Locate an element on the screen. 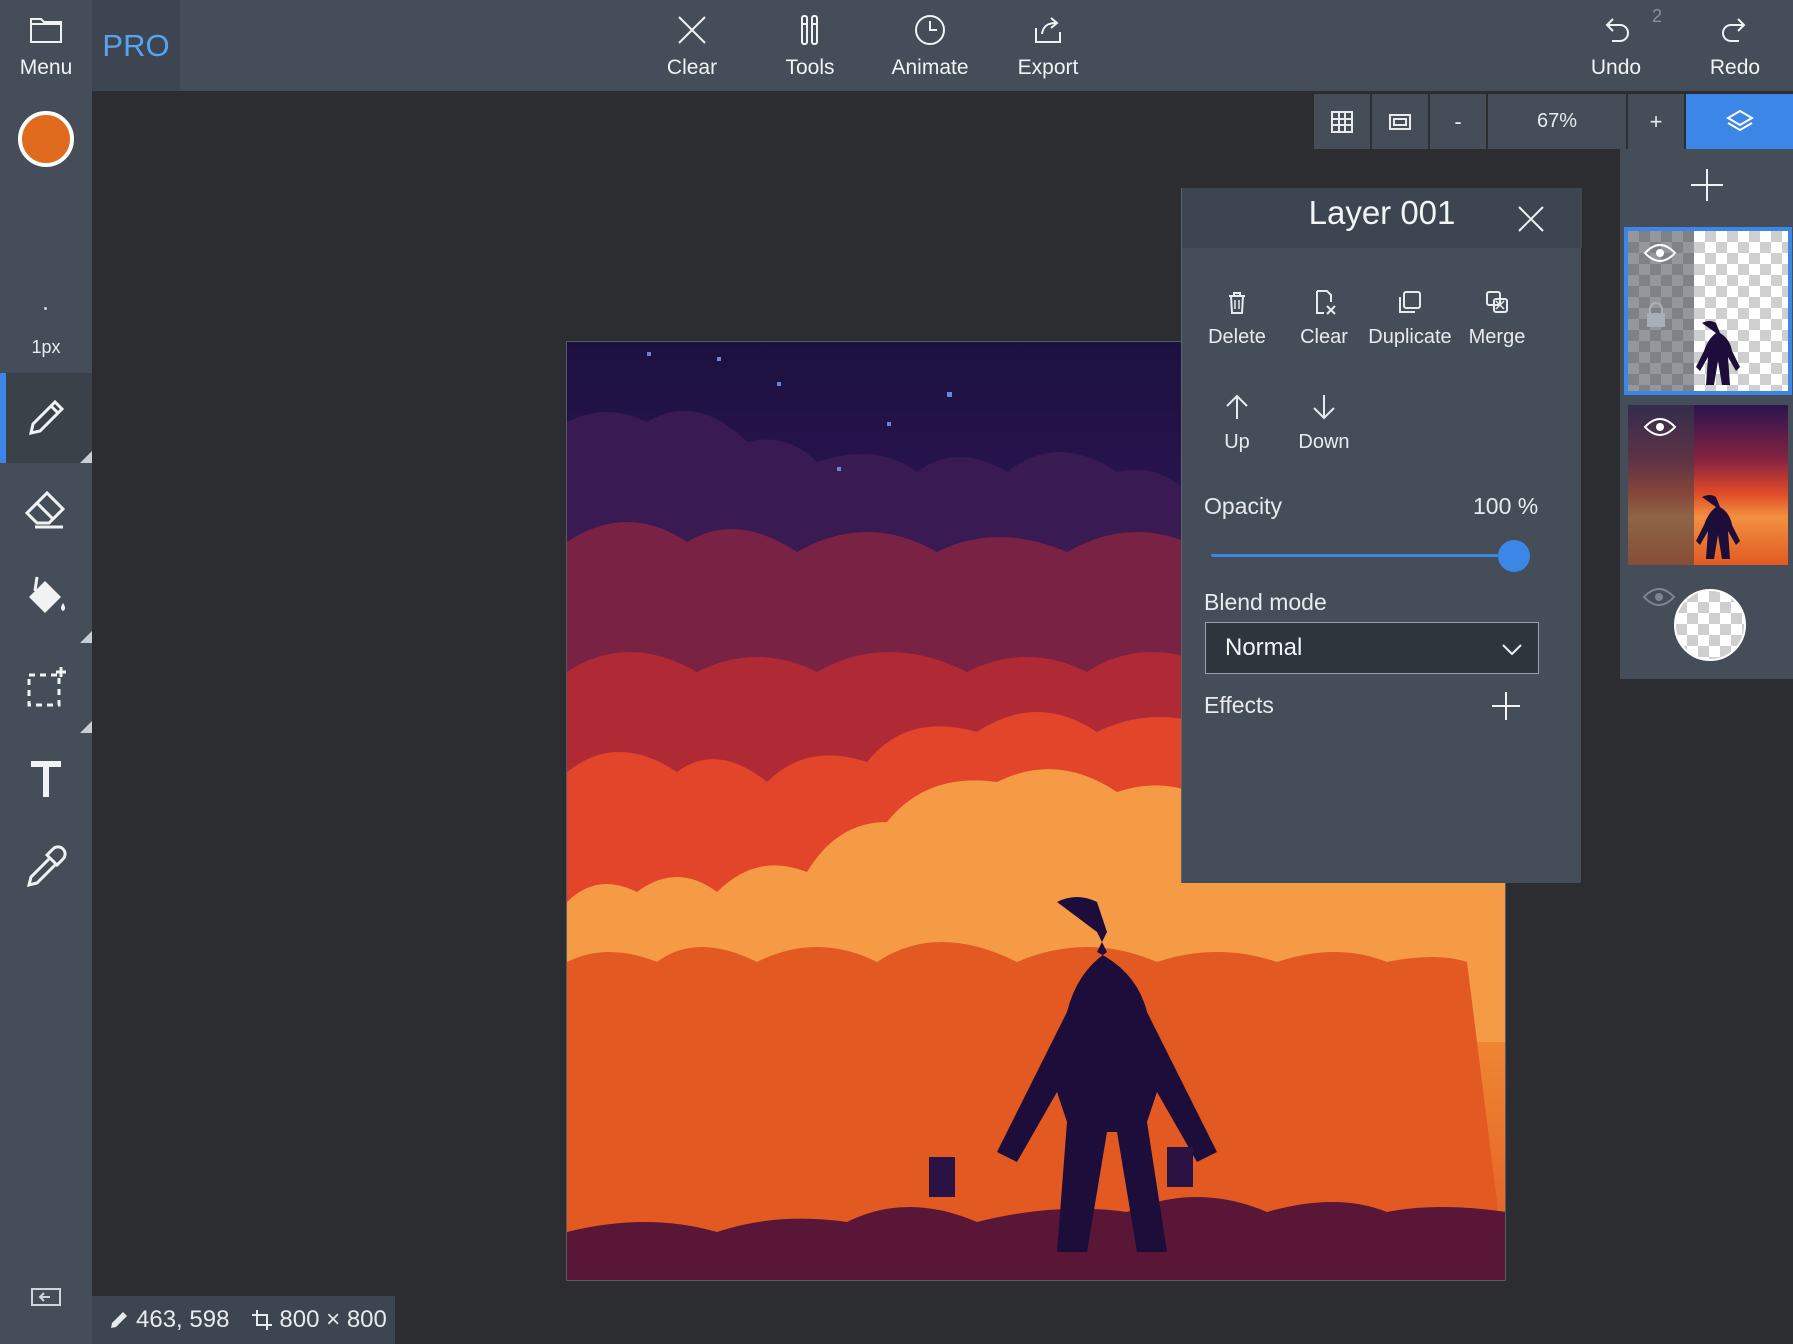 This screenshot has width=1793, height=1344. tools-button: Tools is located at coordinates (810, 45).